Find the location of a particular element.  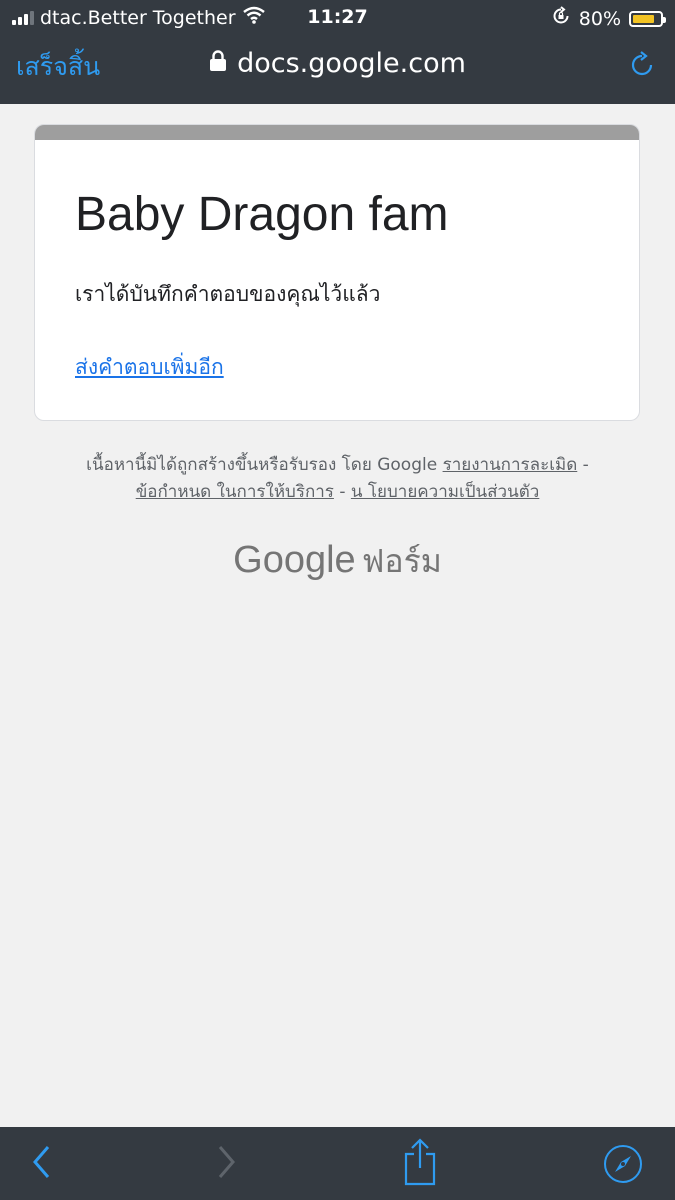

compass-icon is located at coordinates (623, 1166).